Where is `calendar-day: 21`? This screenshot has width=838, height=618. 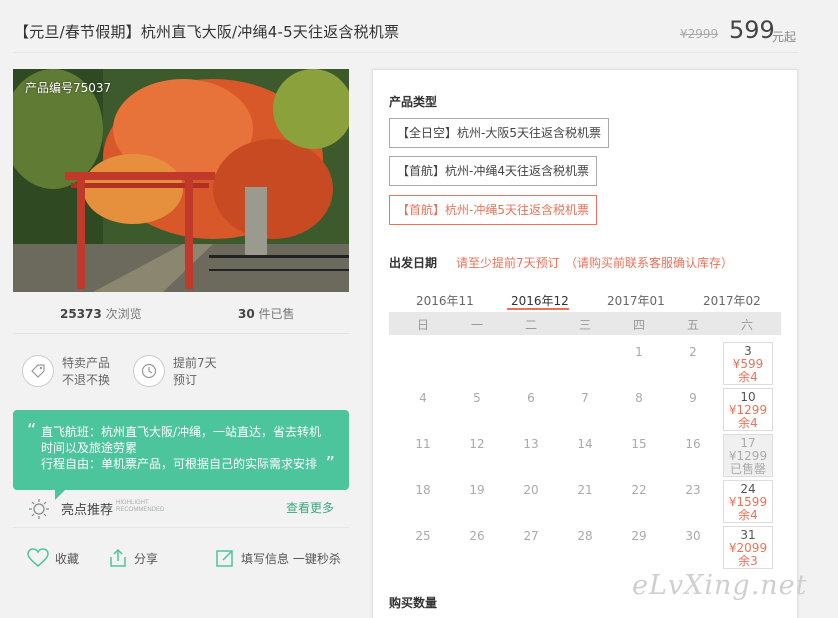
calendar-day: 21 is located at coordinates (585, 490).